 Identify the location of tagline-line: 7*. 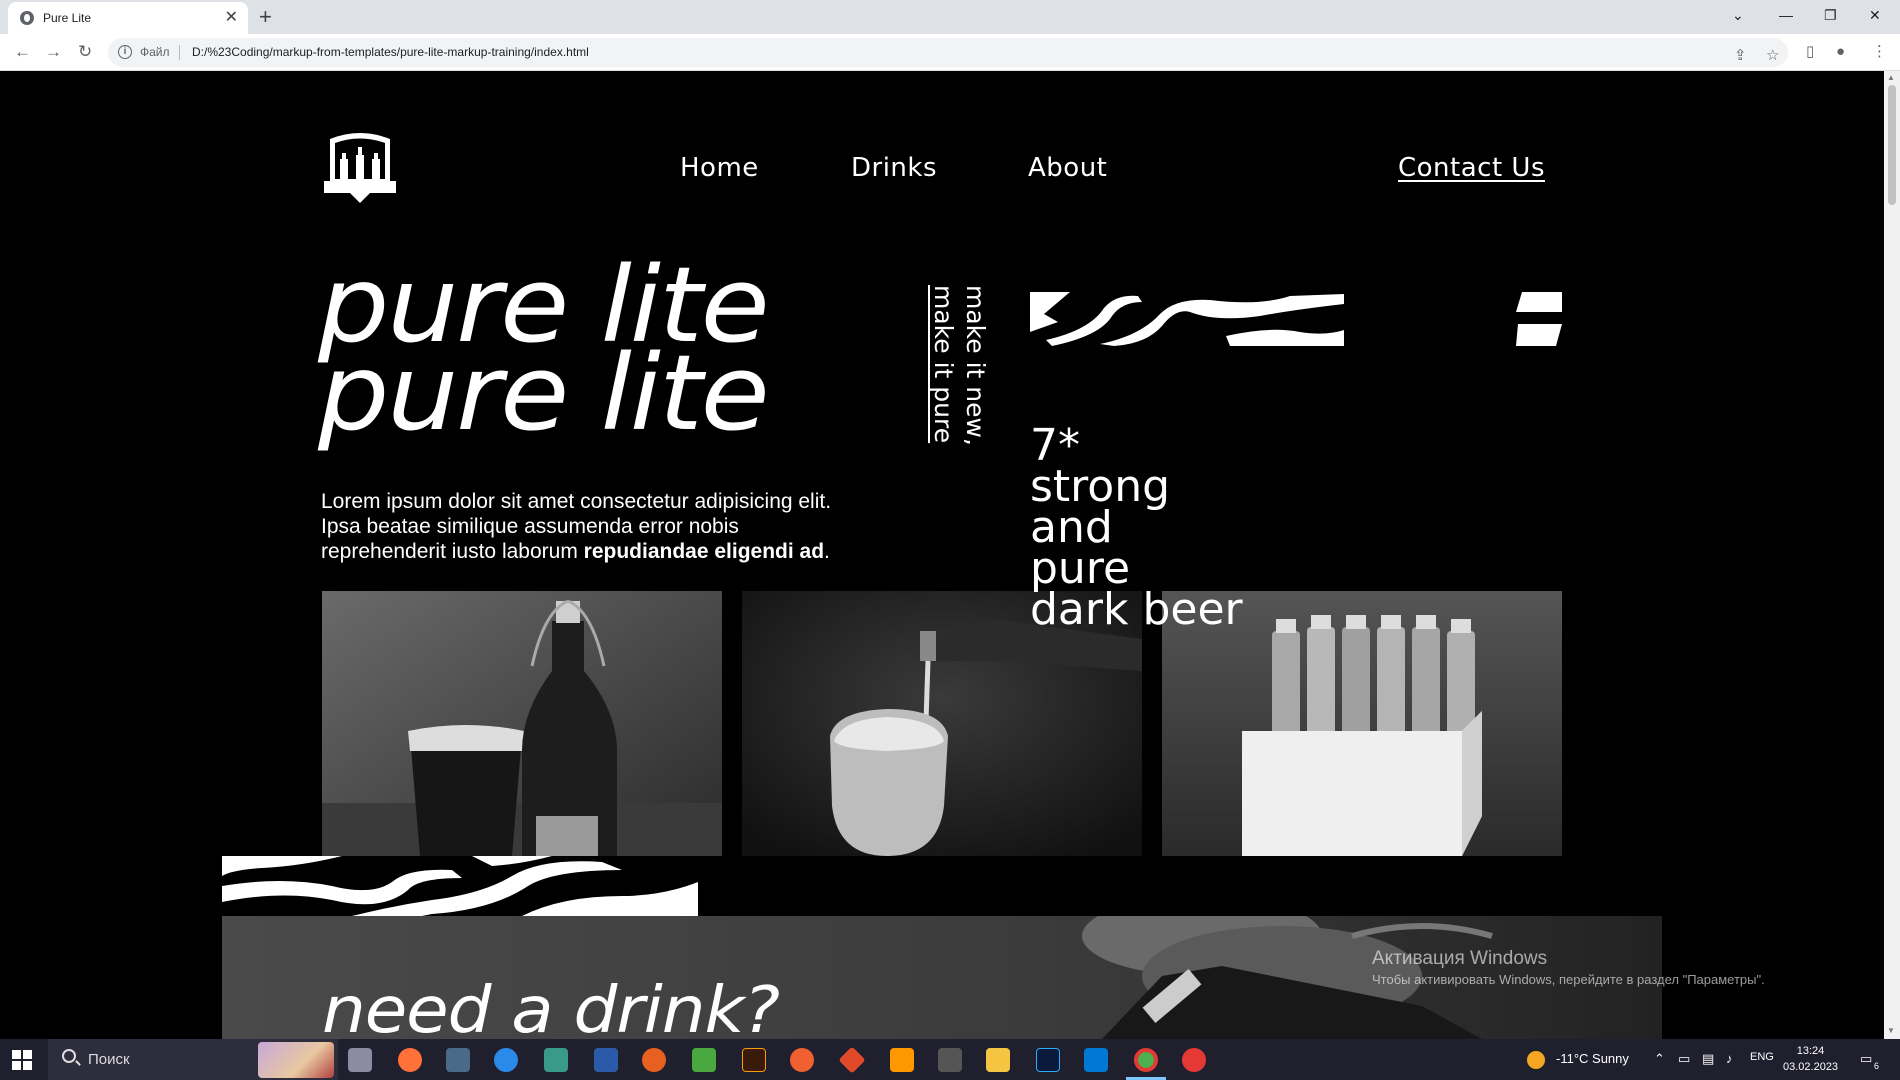
(1055, 445).